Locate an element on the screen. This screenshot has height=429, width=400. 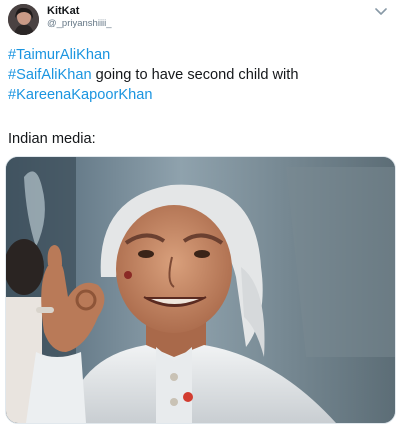
hashtag-link: #TaimurAliKhan is located at coordinates (59, 55).